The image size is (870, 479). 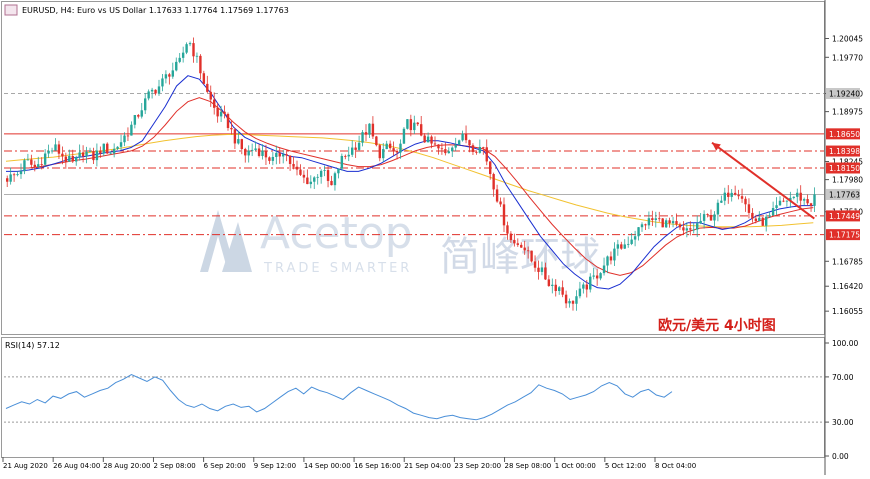 What do you see at coordinates (225, 466) in the screenshot?
I see `time-tick-label: 6 Sep 20:00` at bounding box center [225, 466].